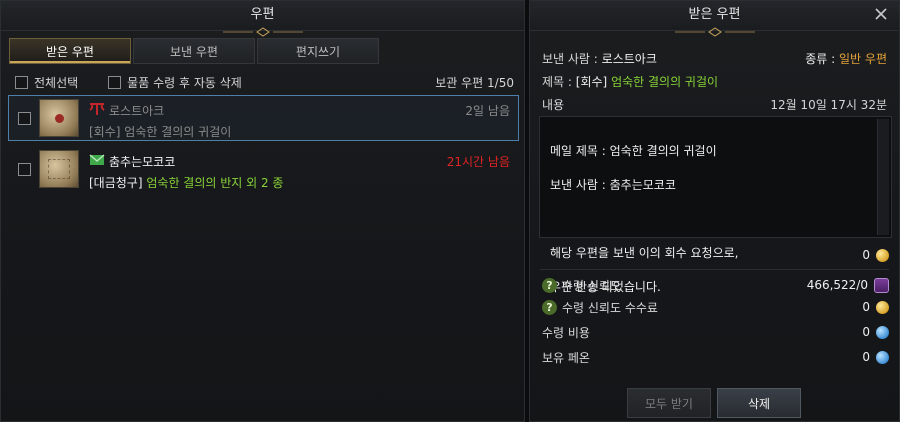  What do you see at coordinates (115, 82) in the screenshot?
I see `auto-delete-checkbox` at bounding box center [115, 82].